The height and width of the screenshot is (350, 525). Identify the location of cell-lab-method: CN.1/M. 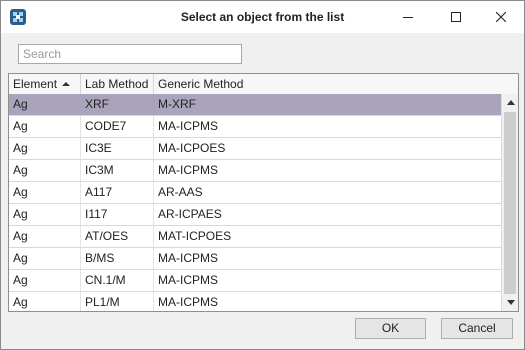
(117, 280).